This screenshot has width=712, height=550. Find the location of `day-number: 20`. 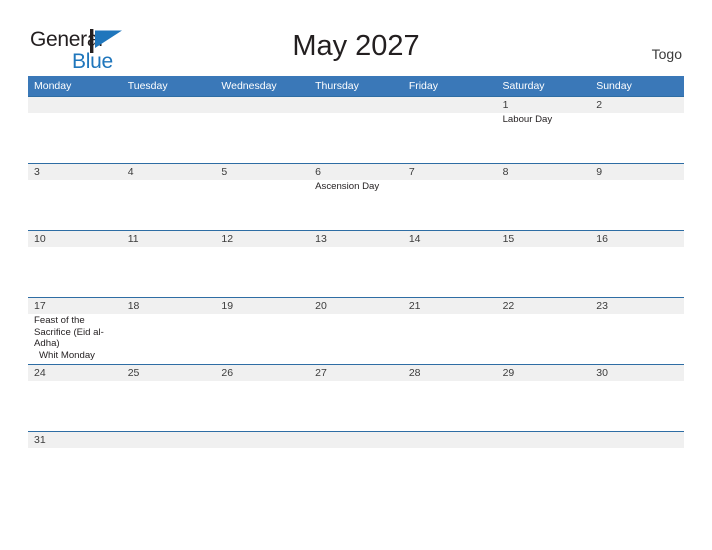

day-number: 20 is located at coordinates (321, 306).